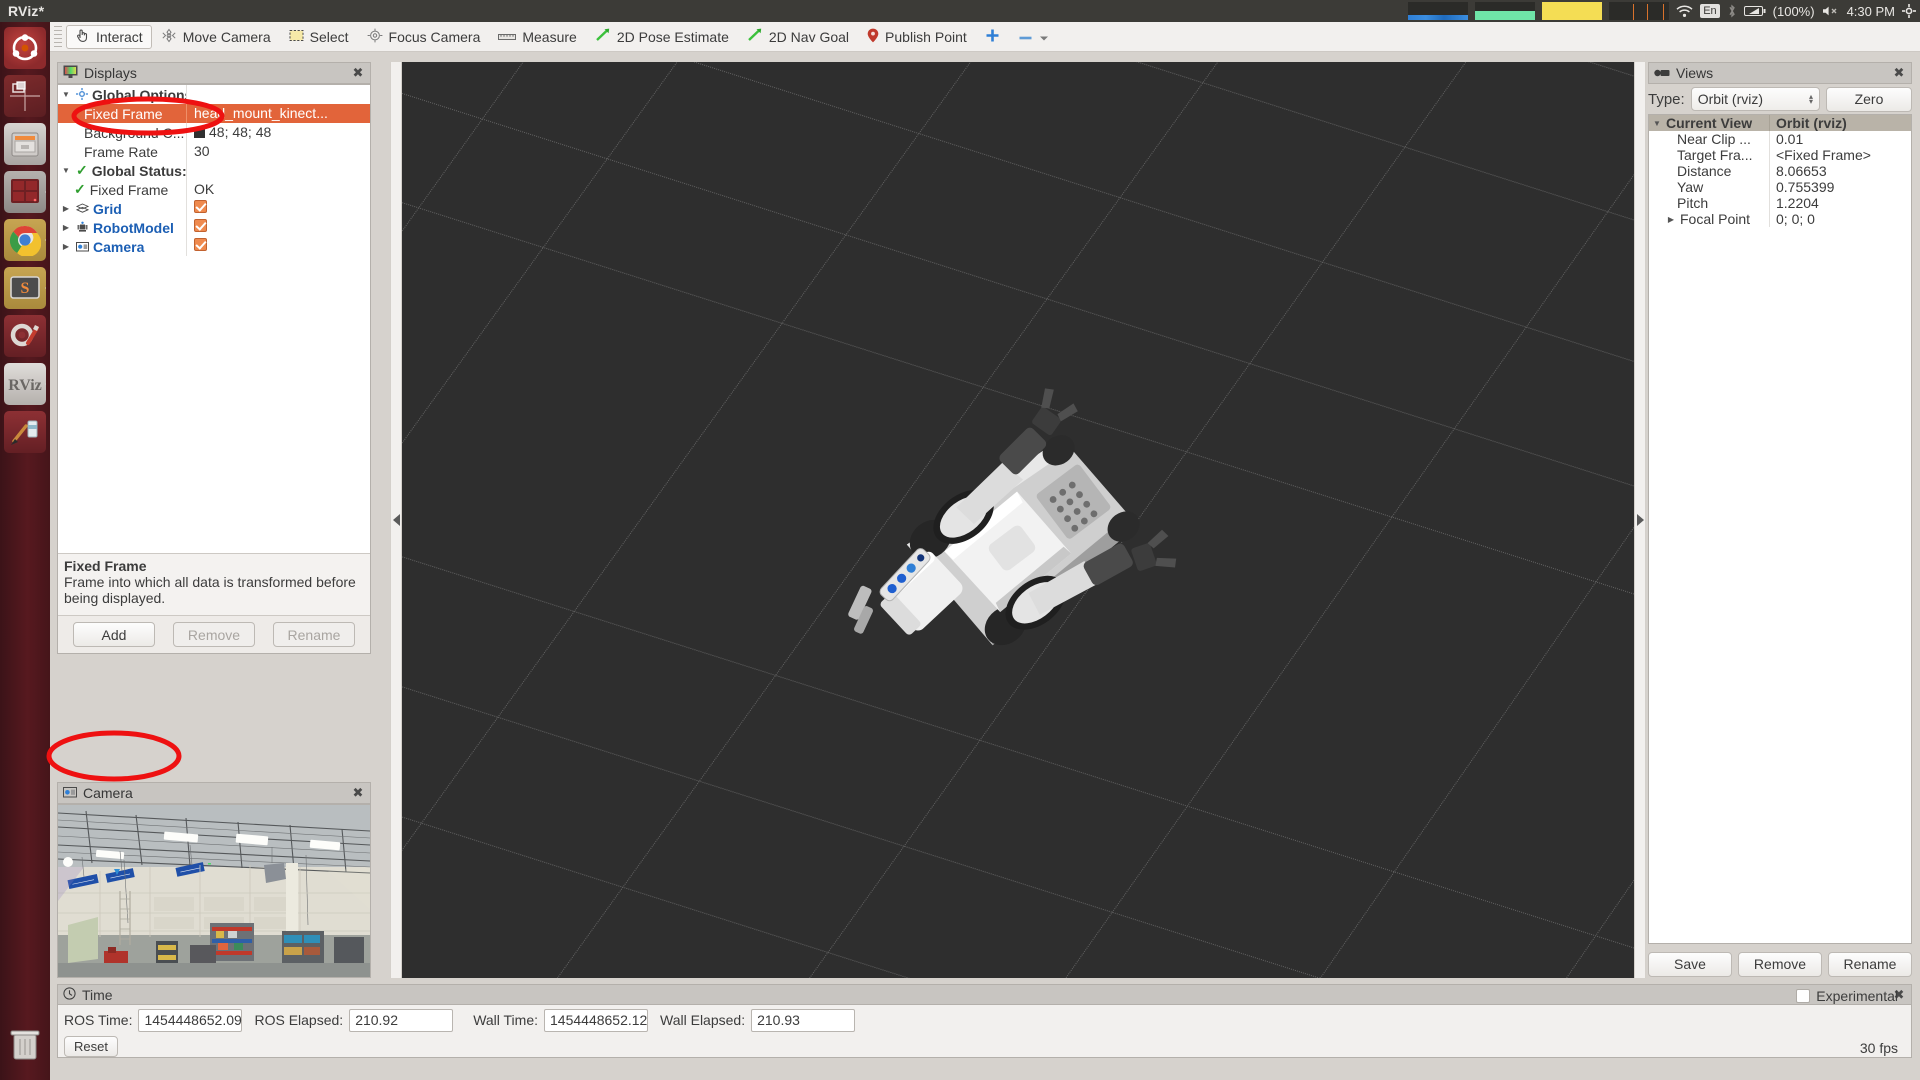 This screenshot has height=1080, width=1920. What do you see at coordinates (1755, 99) in the screenshot?
I see `view-type-select: Orbit (rviz) ▴ ▾` at bounding box center [1755, 99].